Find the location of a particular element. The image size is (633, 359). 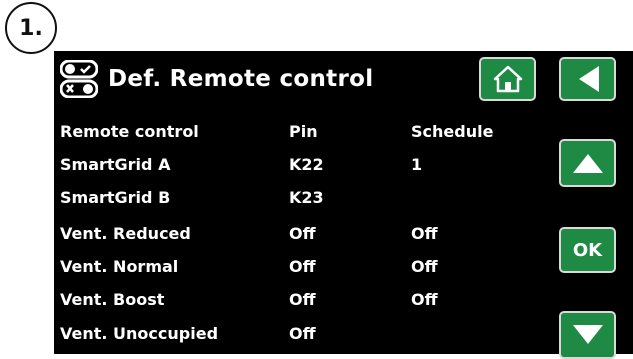

column-header-schedule: Schedule is located at coordinates (452, 131).